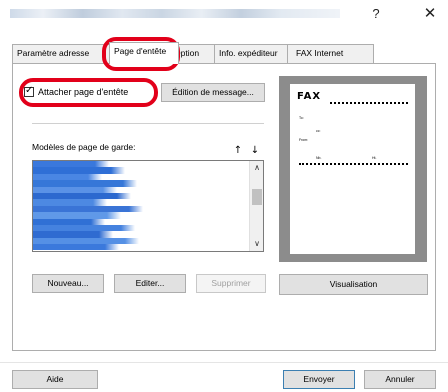  Describe the element at coordinates (256, 206) in the screenshot. I see `list-scrollbar: ∧ ∨` at that location.